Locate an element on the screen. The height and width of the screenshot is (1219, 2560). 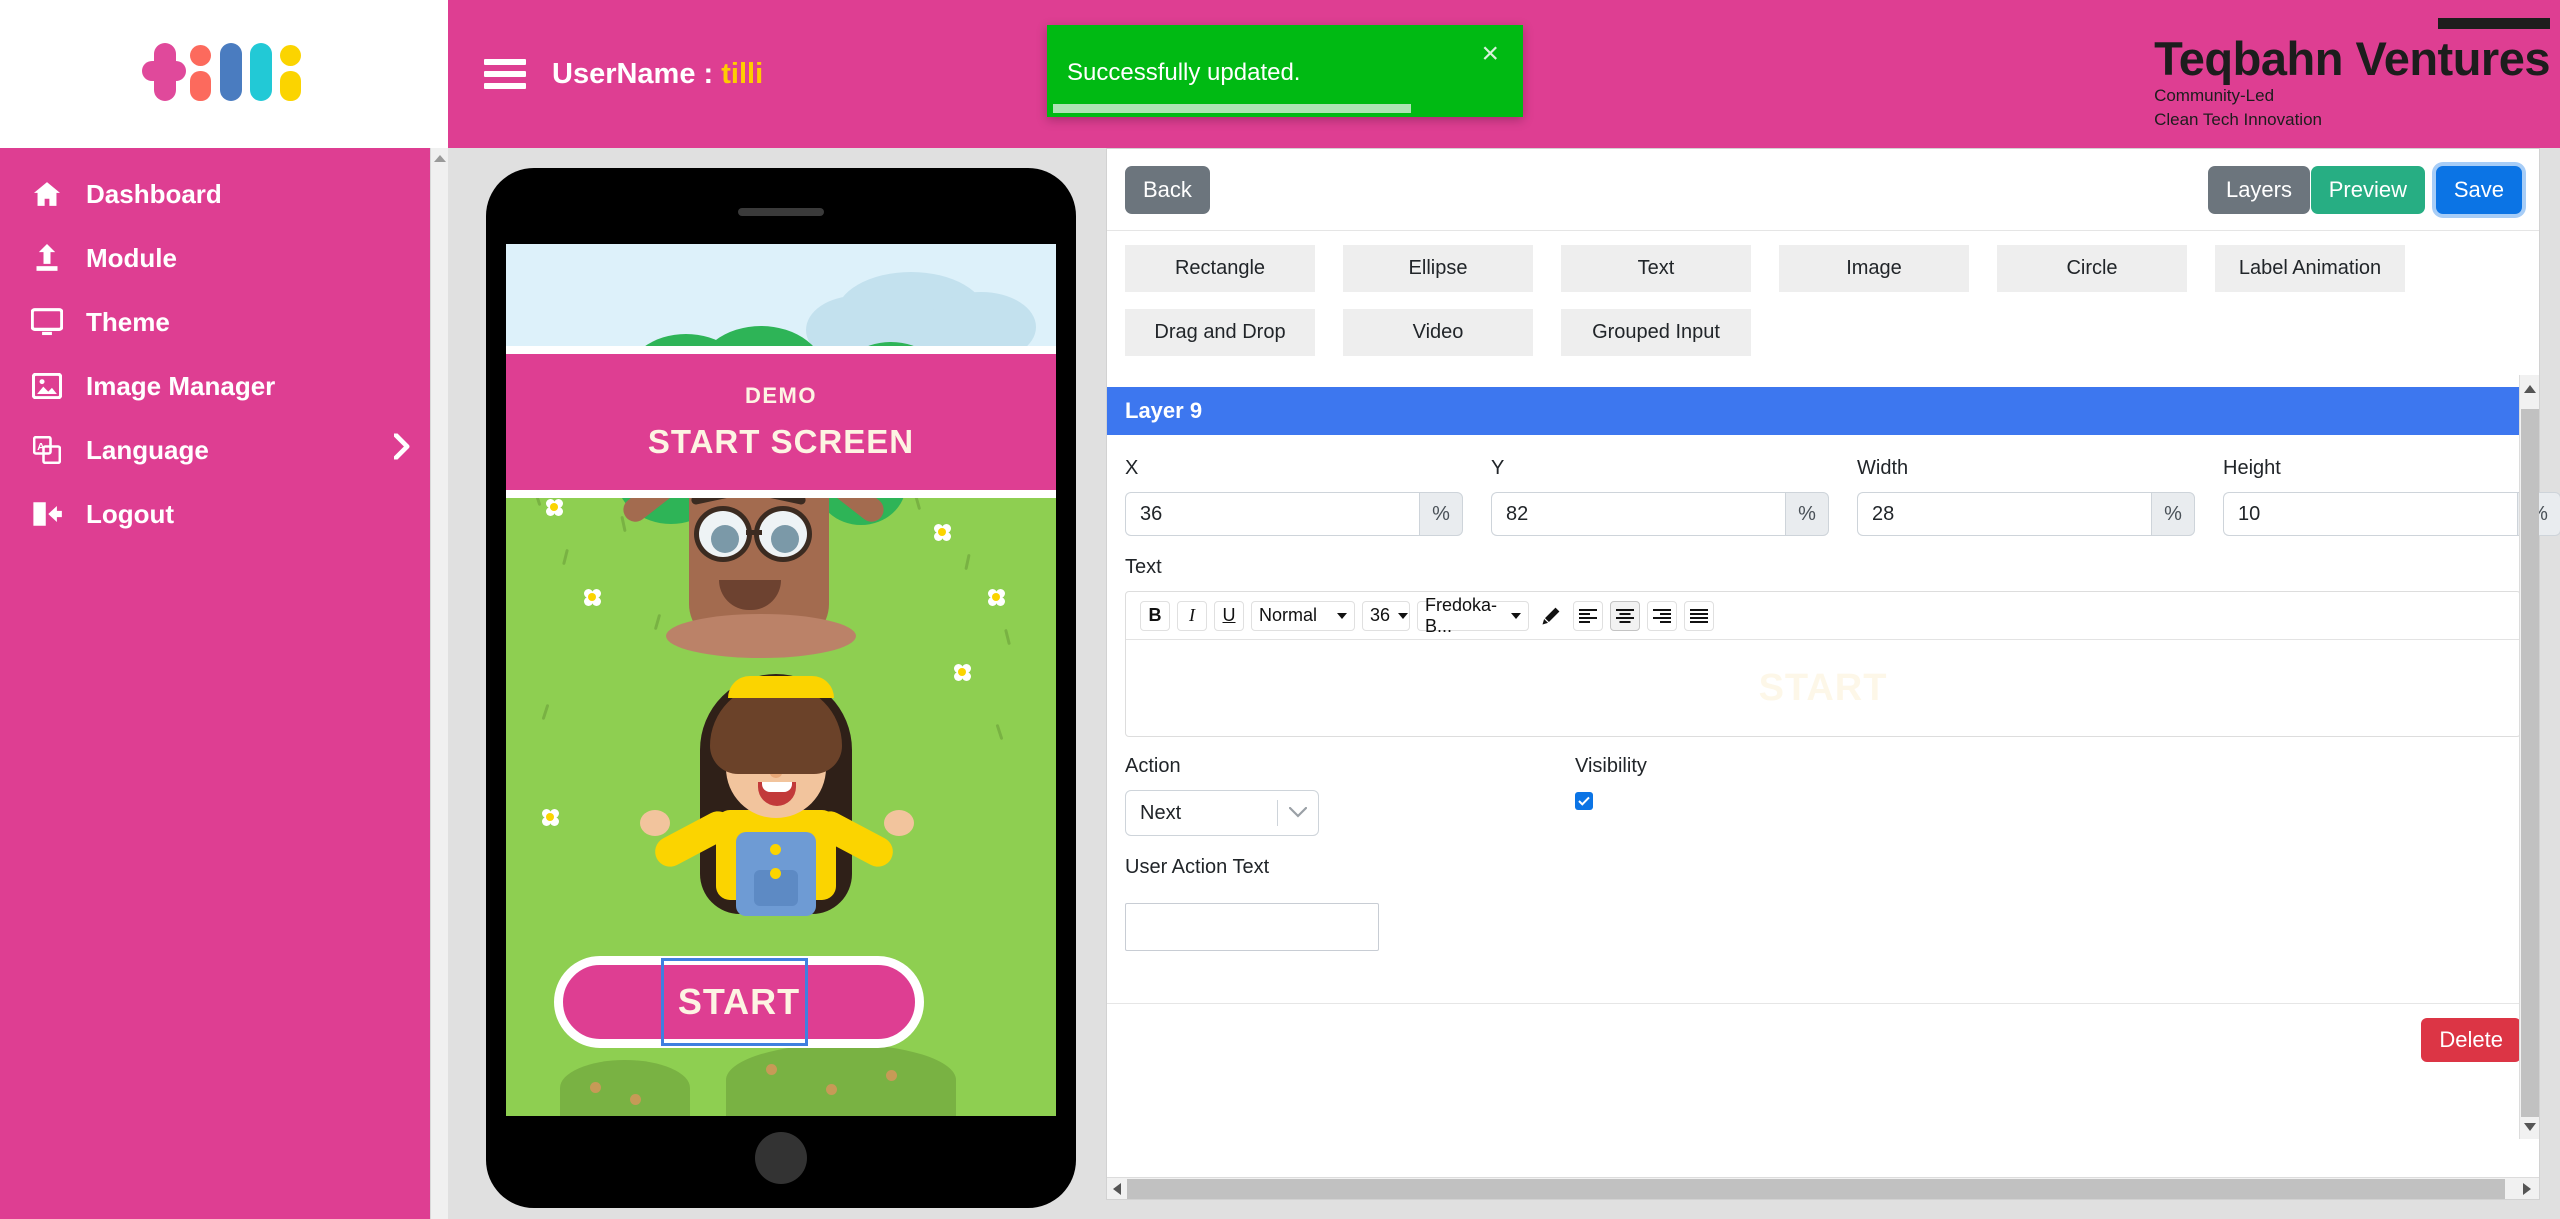
hamburger-icon is located at coordinates (505, 74).